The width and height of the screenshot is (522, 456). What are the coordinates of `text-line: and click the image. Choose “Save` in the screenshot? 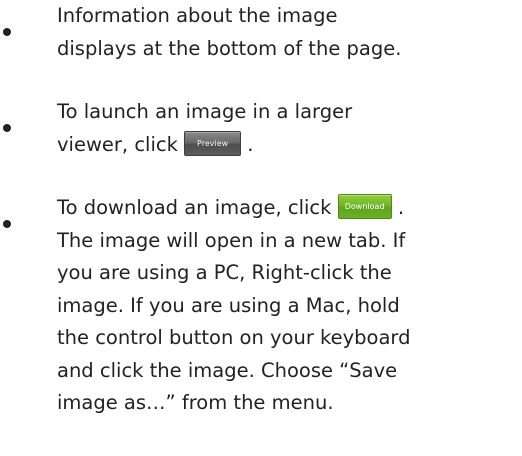 It's located at (227, 370).